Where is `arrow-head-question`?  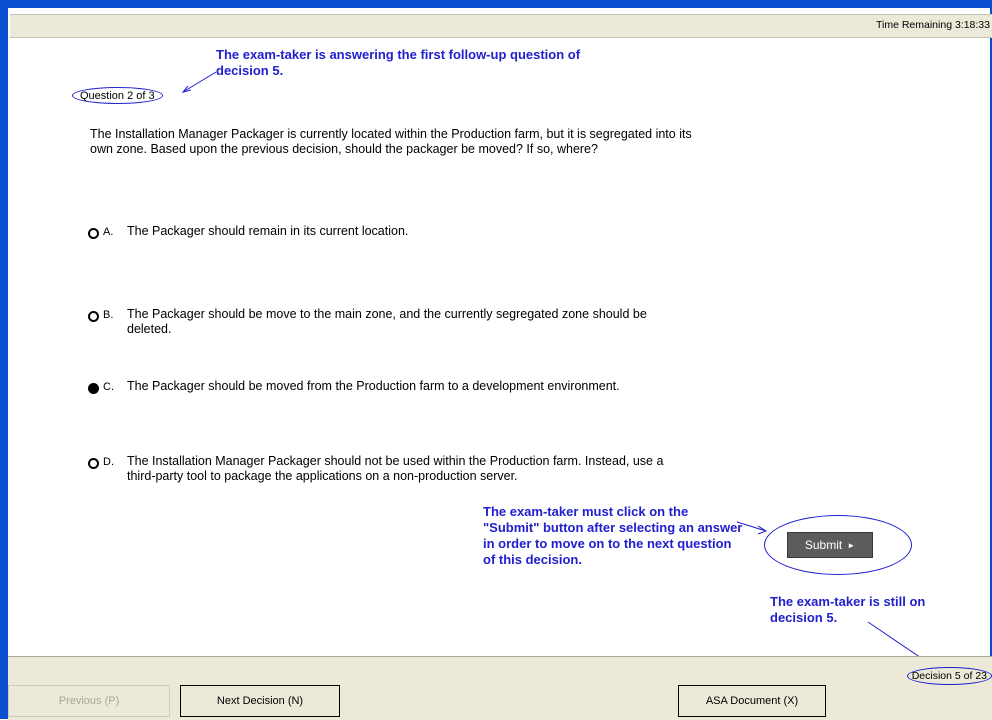
arrow-head-question is located at coordinates (186, 89).